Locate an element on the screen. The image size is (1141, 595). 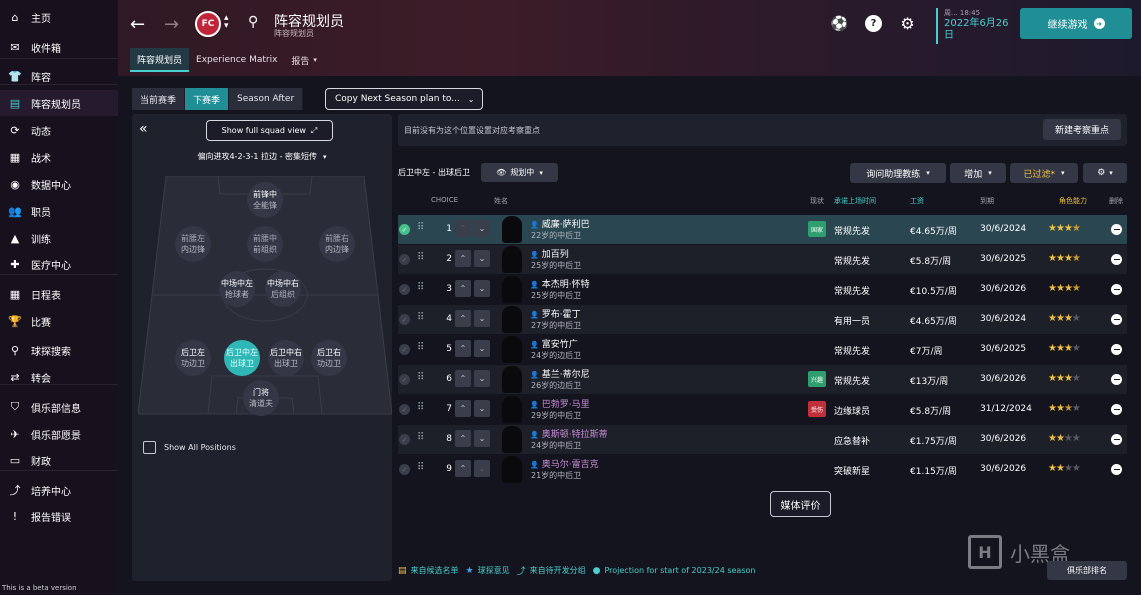
sidebar-item-medical: ✚ 医疗中心 is located at coordinates (59, 264).